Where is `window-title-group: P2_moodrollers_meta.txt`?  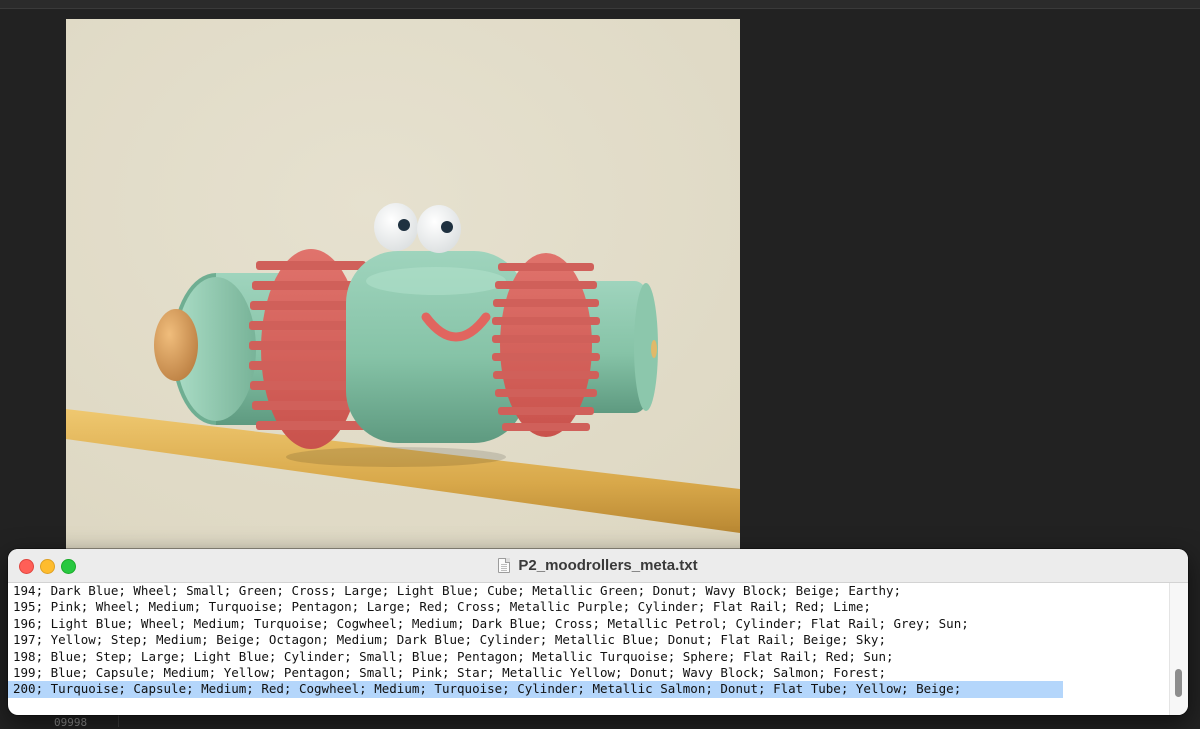
window-title-group: P2_moodrollers_meta.txt is located at coordinates (598, 565).